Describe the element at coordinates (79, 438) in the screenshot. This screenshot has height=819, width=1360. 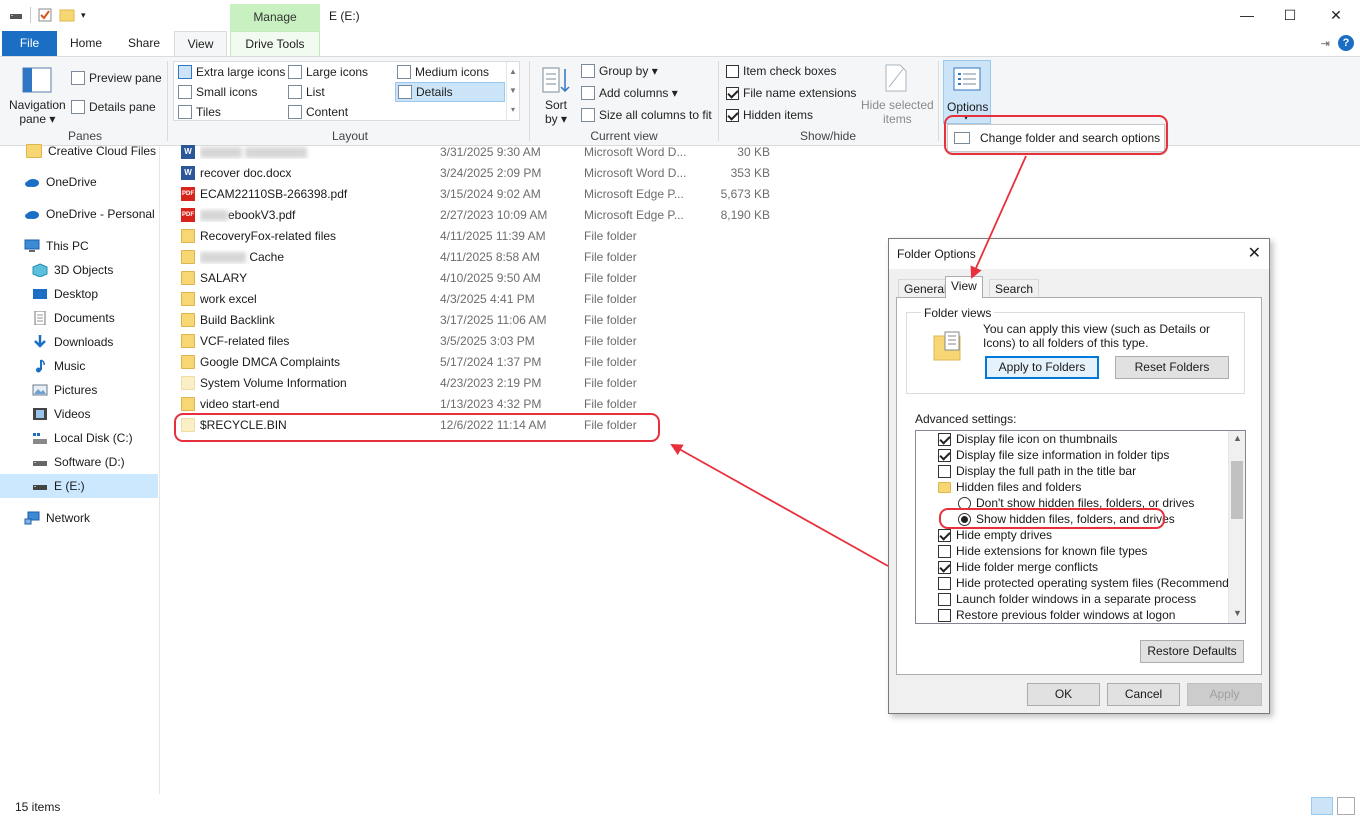
I see `nav-item-local-disk-c: Local Disk (C:)` at that location.